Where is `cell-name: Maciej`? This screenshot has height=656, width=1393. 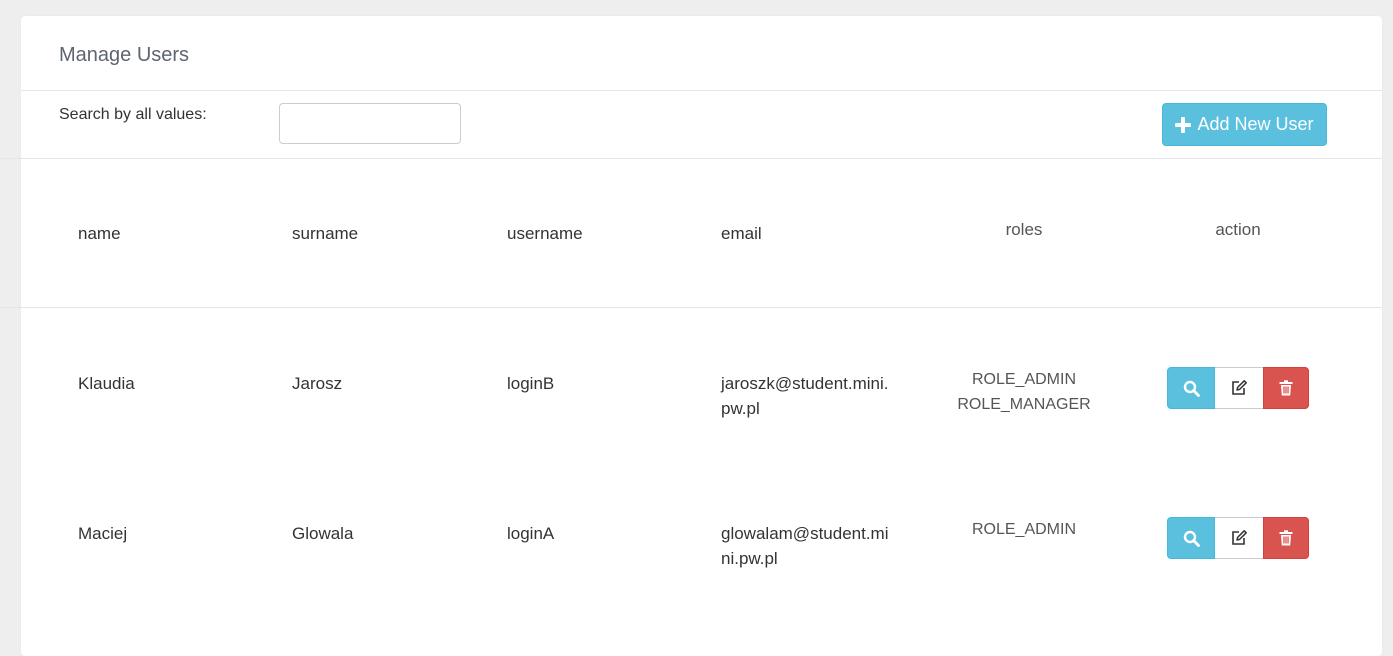
cell-name: Maciej is located at coordinates (103, 533).